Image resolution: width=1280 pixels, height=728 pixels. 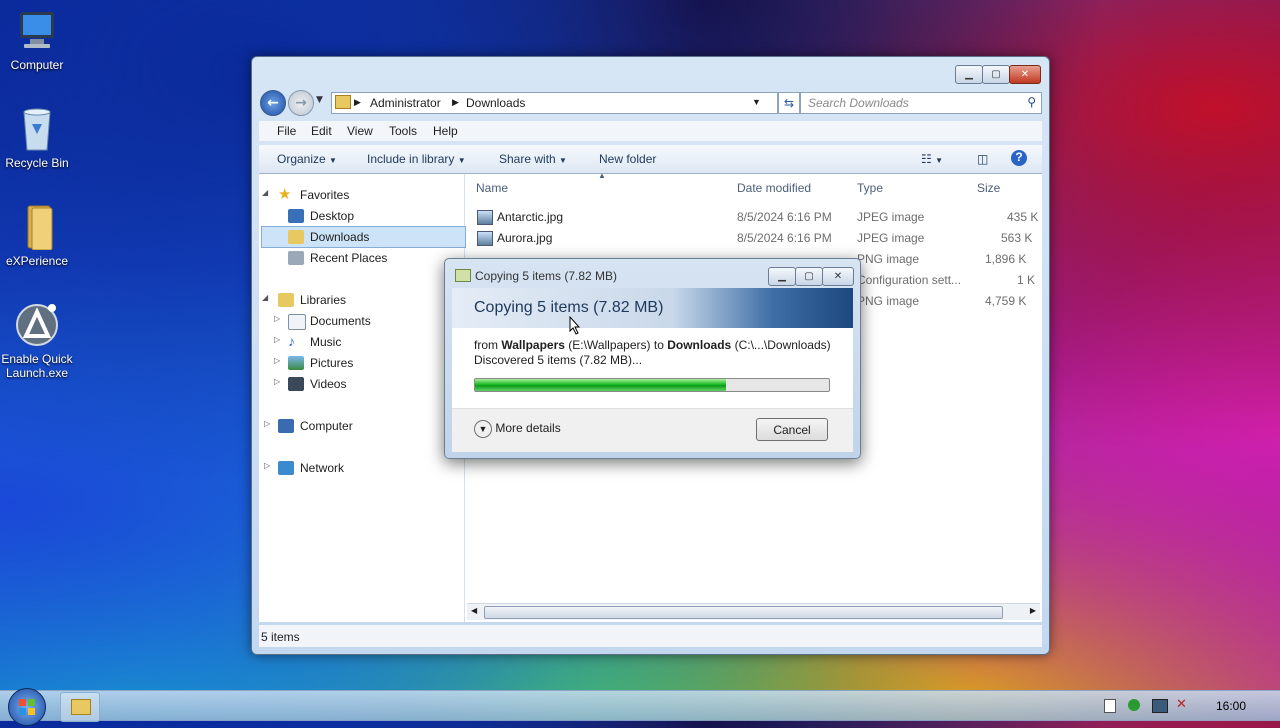 What do you see at coordinates (699, 345) in the screenshot?
I see `destination-folder-link: Downloads` at bounding box center [699, 345].